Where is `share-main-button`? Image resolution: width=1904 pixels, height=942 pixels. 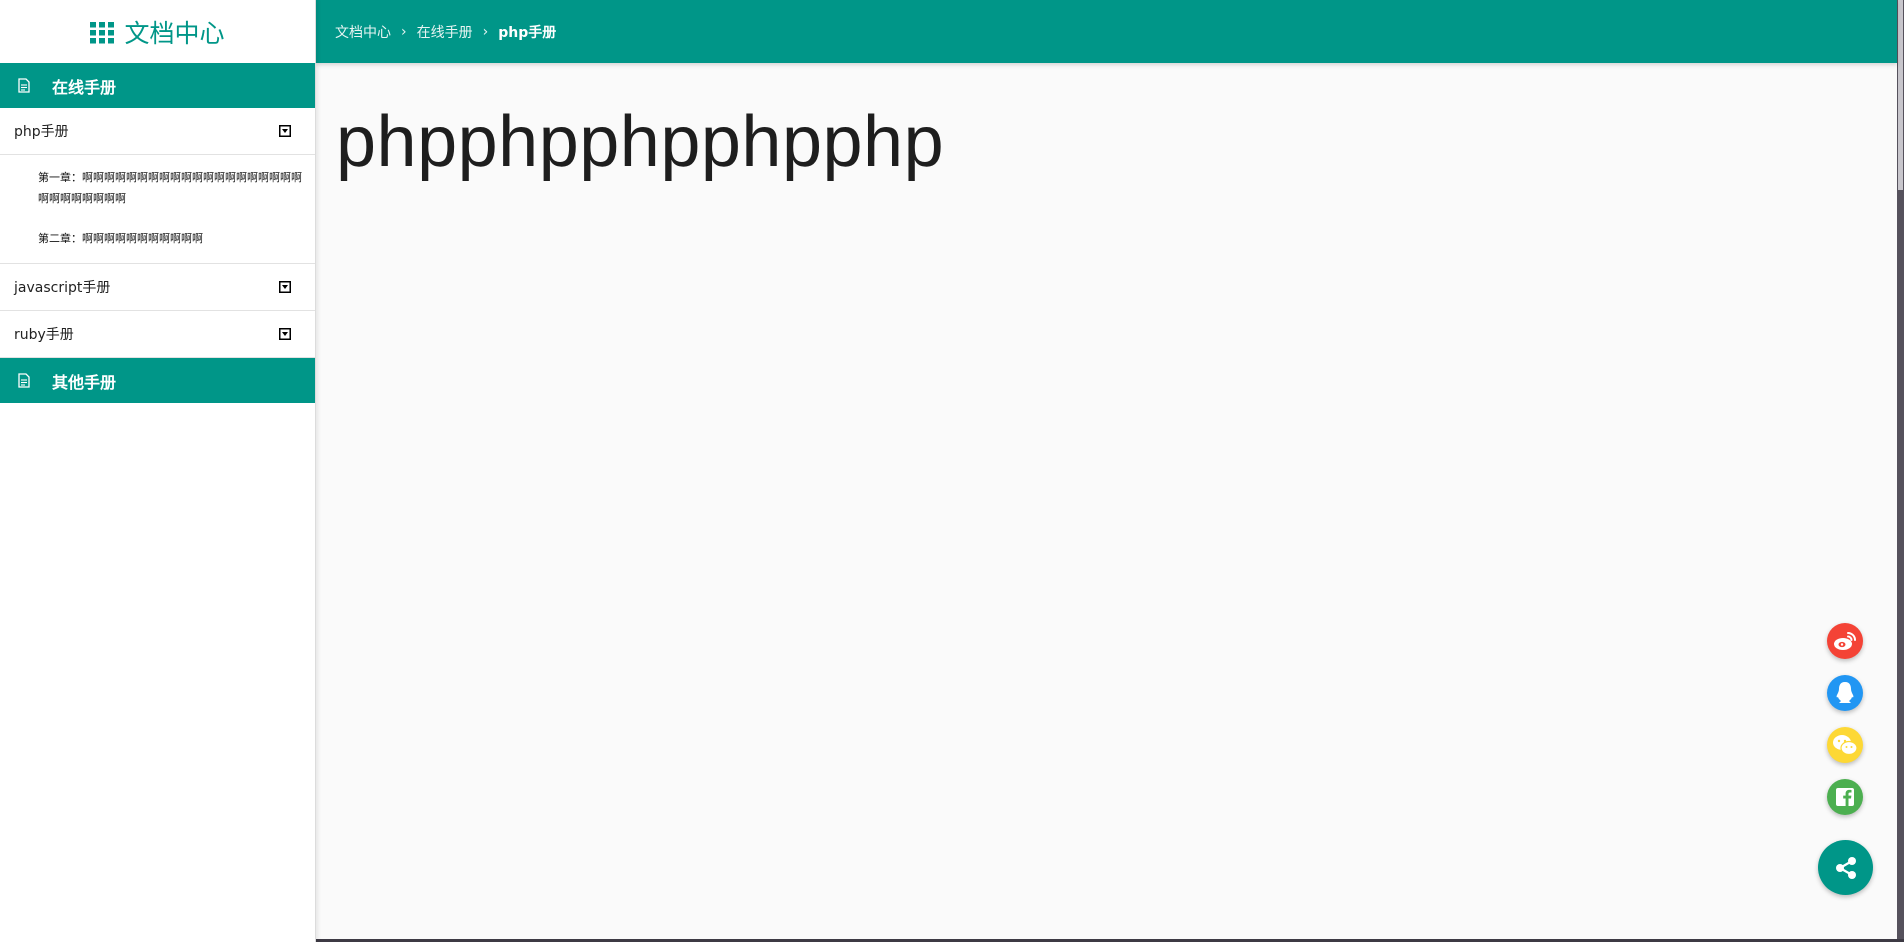 share-main-button is located at coordinates (1845, 867).